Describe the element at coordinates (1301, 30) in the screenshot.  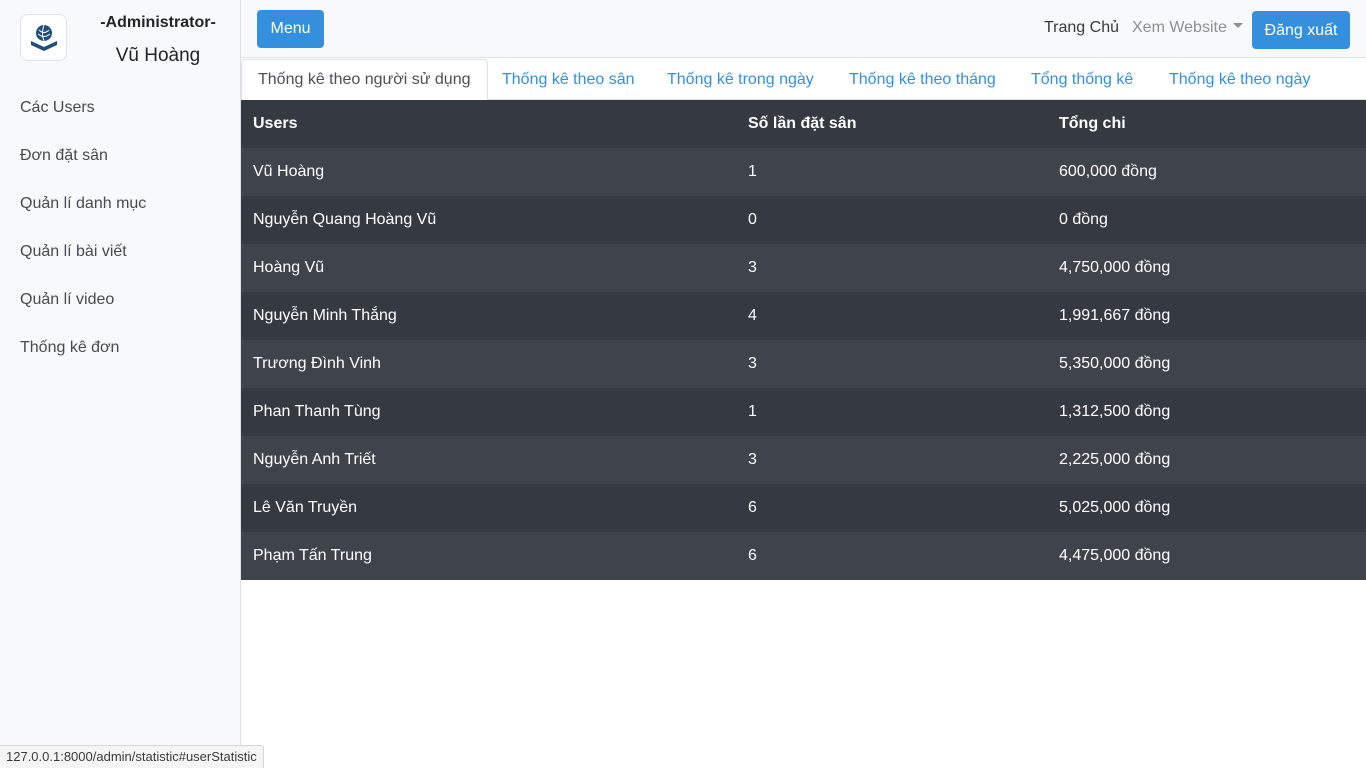
I see `logout-button: Đăng xuất` at that location.